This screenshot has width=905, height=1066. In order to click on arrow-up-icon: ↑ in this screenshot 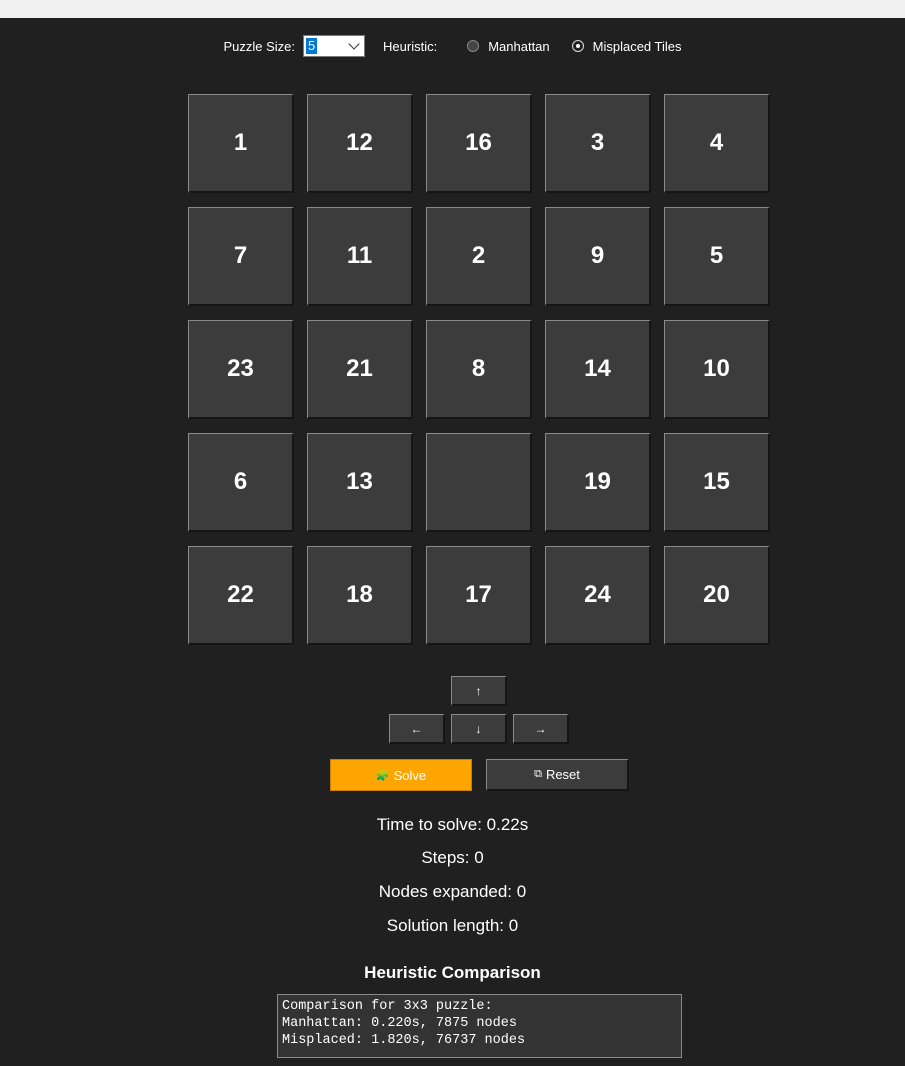, I will do `click(478, 690)`.